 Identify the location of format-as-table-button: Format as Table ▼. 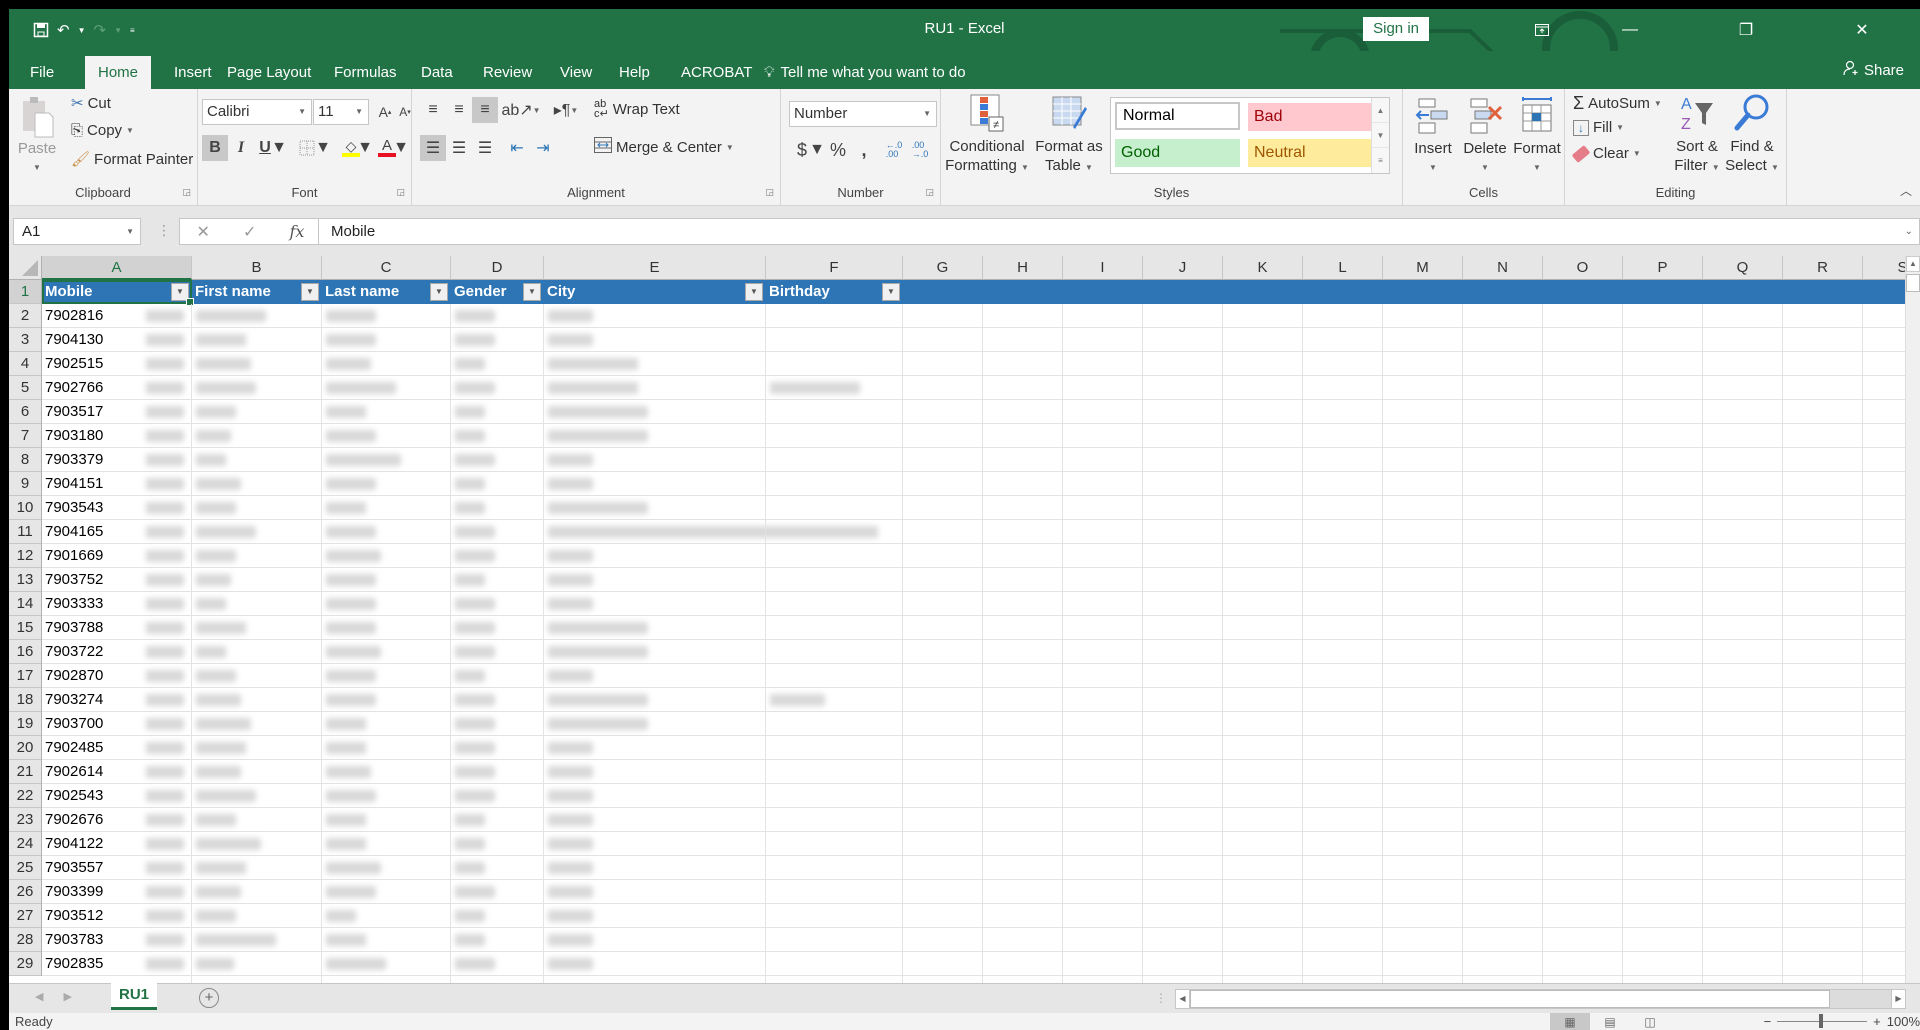
(1069, 135).